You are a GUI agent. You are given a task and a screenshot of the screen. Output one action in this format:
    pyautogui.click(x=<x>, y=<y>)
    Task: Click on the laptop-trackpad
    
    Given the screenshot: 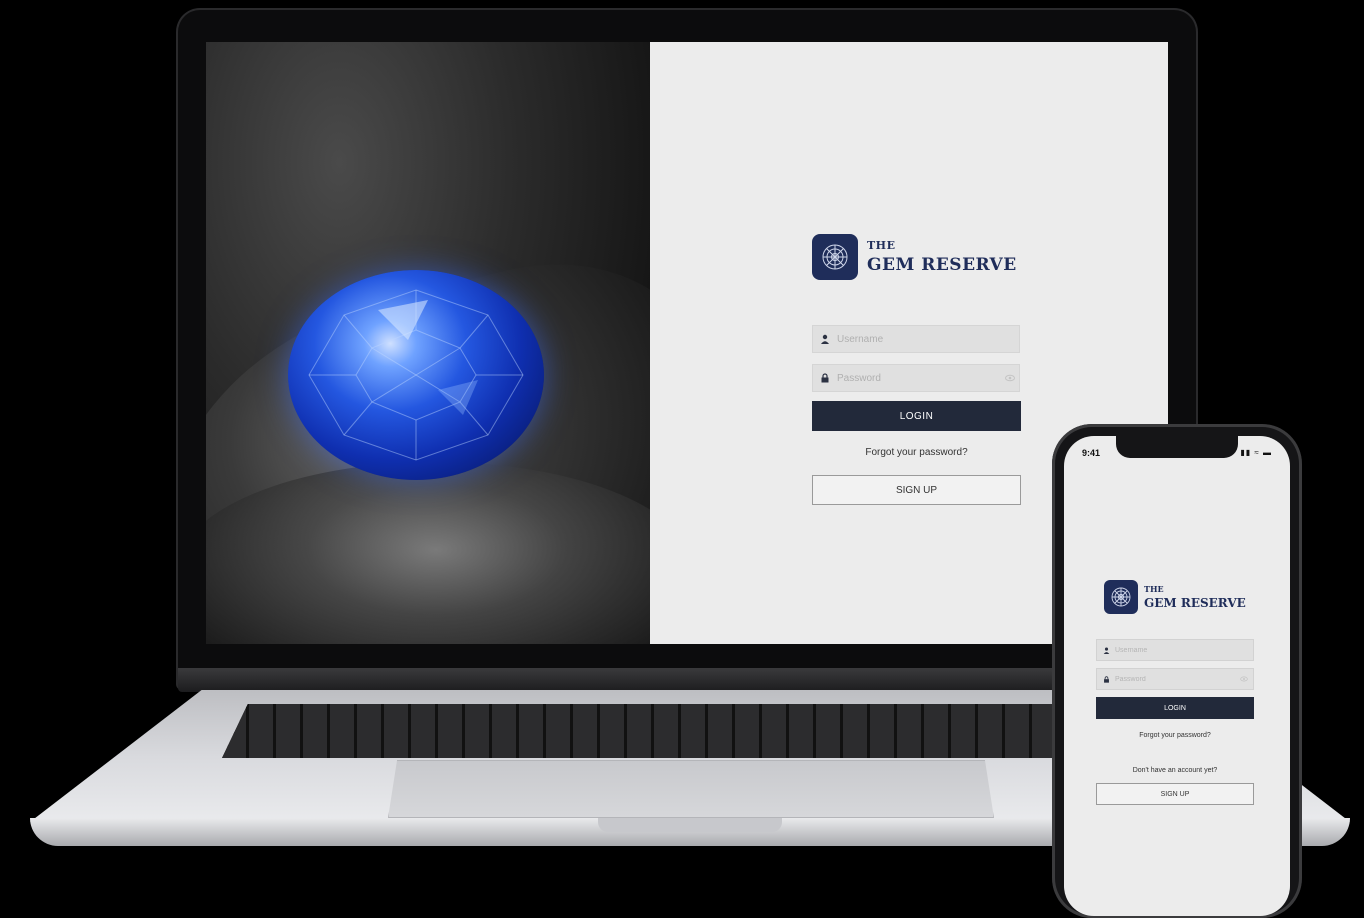 What is the action you would take?
    pyautogui.click(x=691, y=789)
    